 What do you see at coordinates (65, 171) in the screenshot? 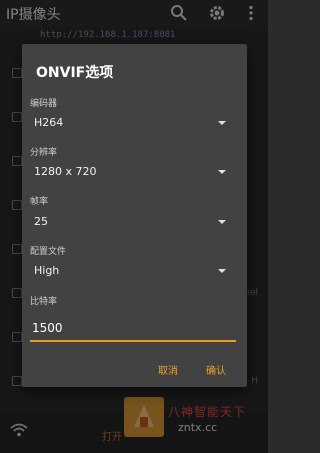
I see `resolution-value: 1280 x 720` at bounding box center [65, 171].